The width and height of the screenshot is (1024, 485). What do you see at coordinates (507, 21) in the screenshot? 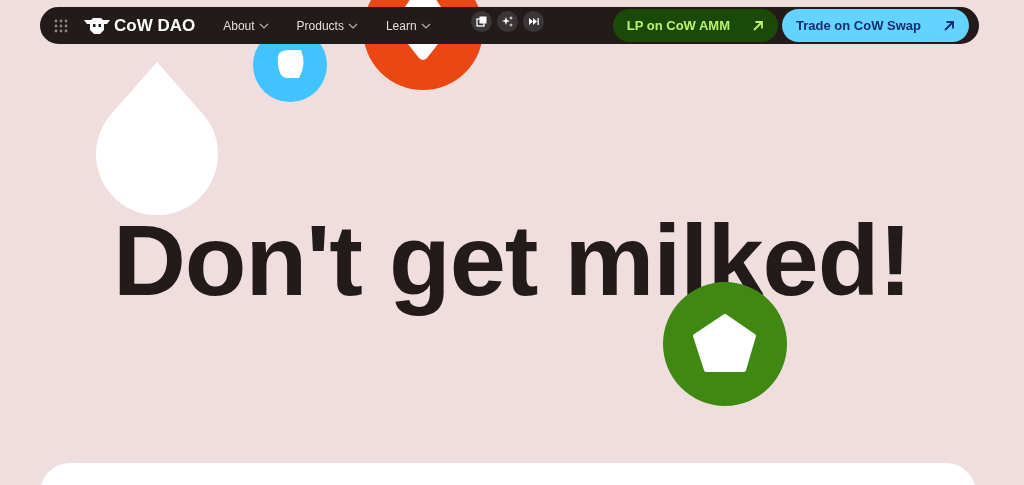
I see `sparkle-button` at bounding box center [507, 21].